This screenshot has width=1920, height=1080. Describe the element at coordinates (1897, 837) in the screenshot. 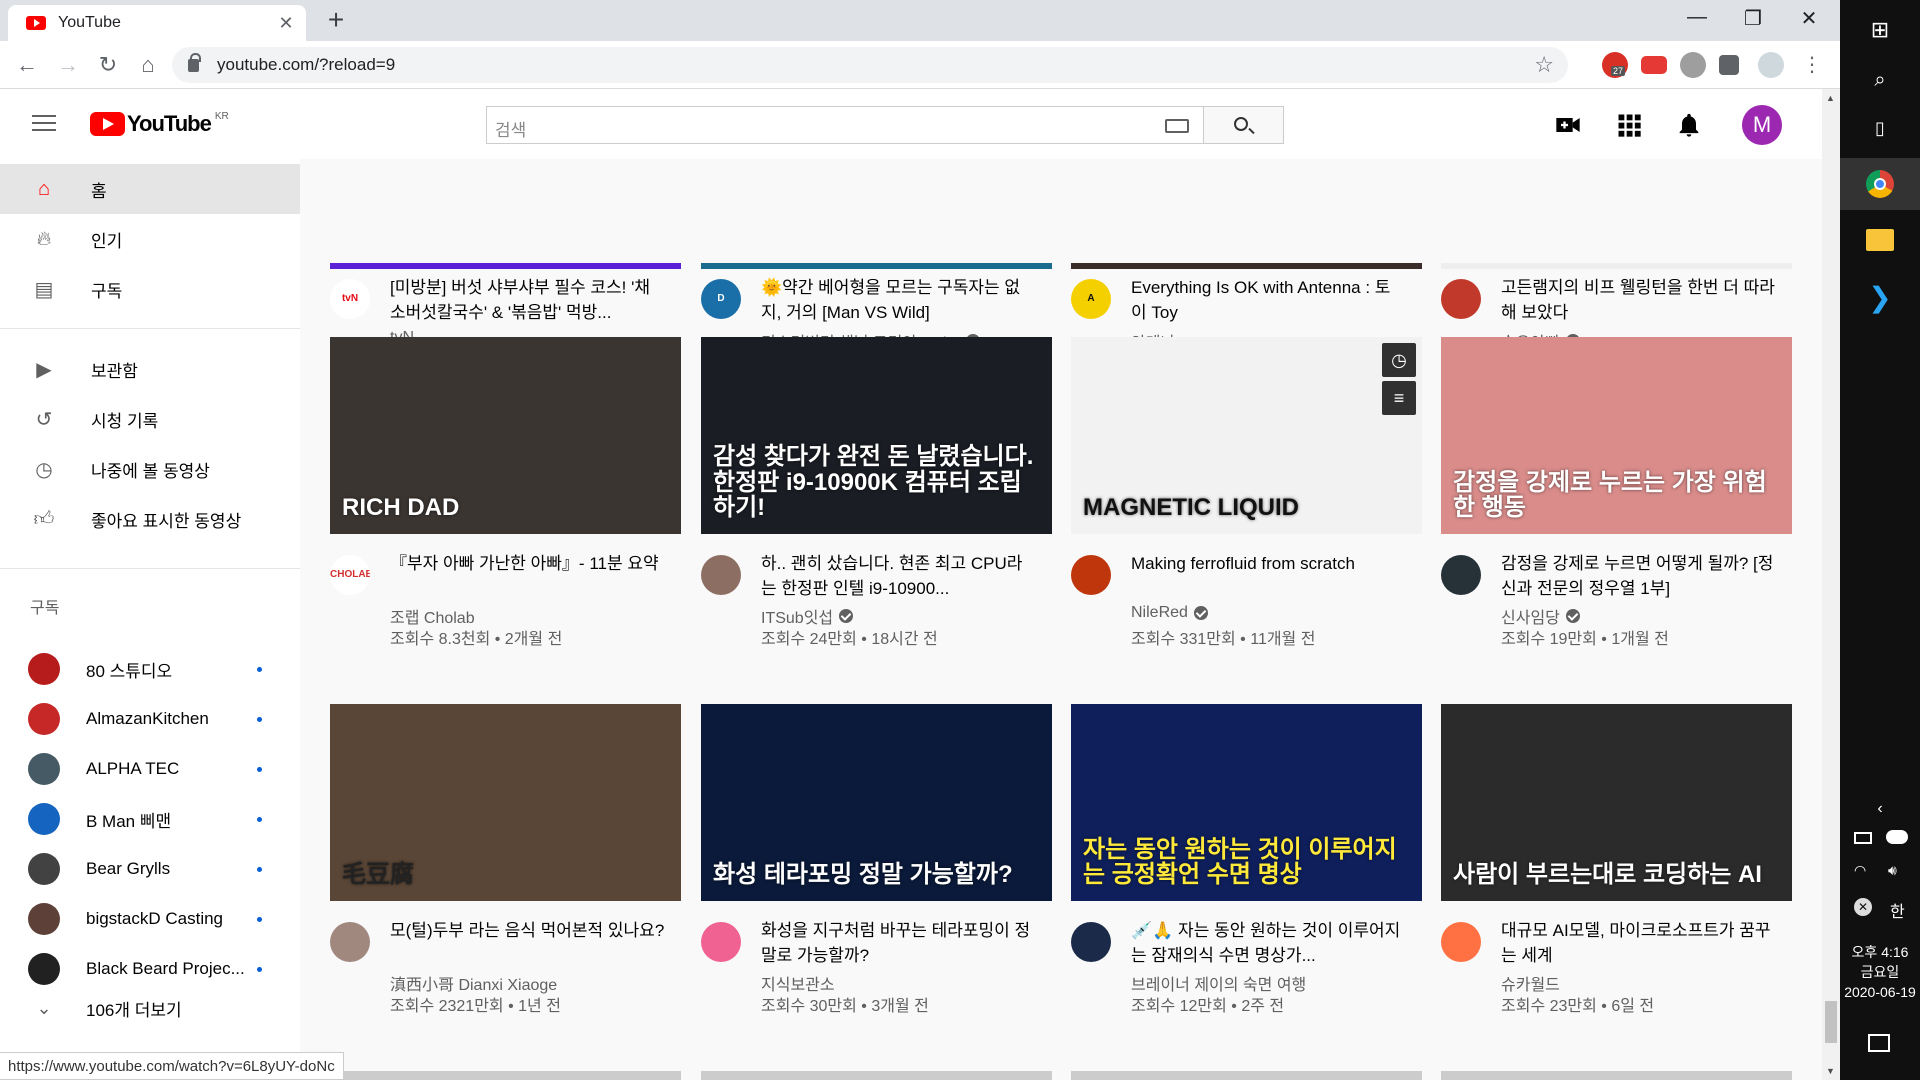

I see `onedrive-icon` at that location.